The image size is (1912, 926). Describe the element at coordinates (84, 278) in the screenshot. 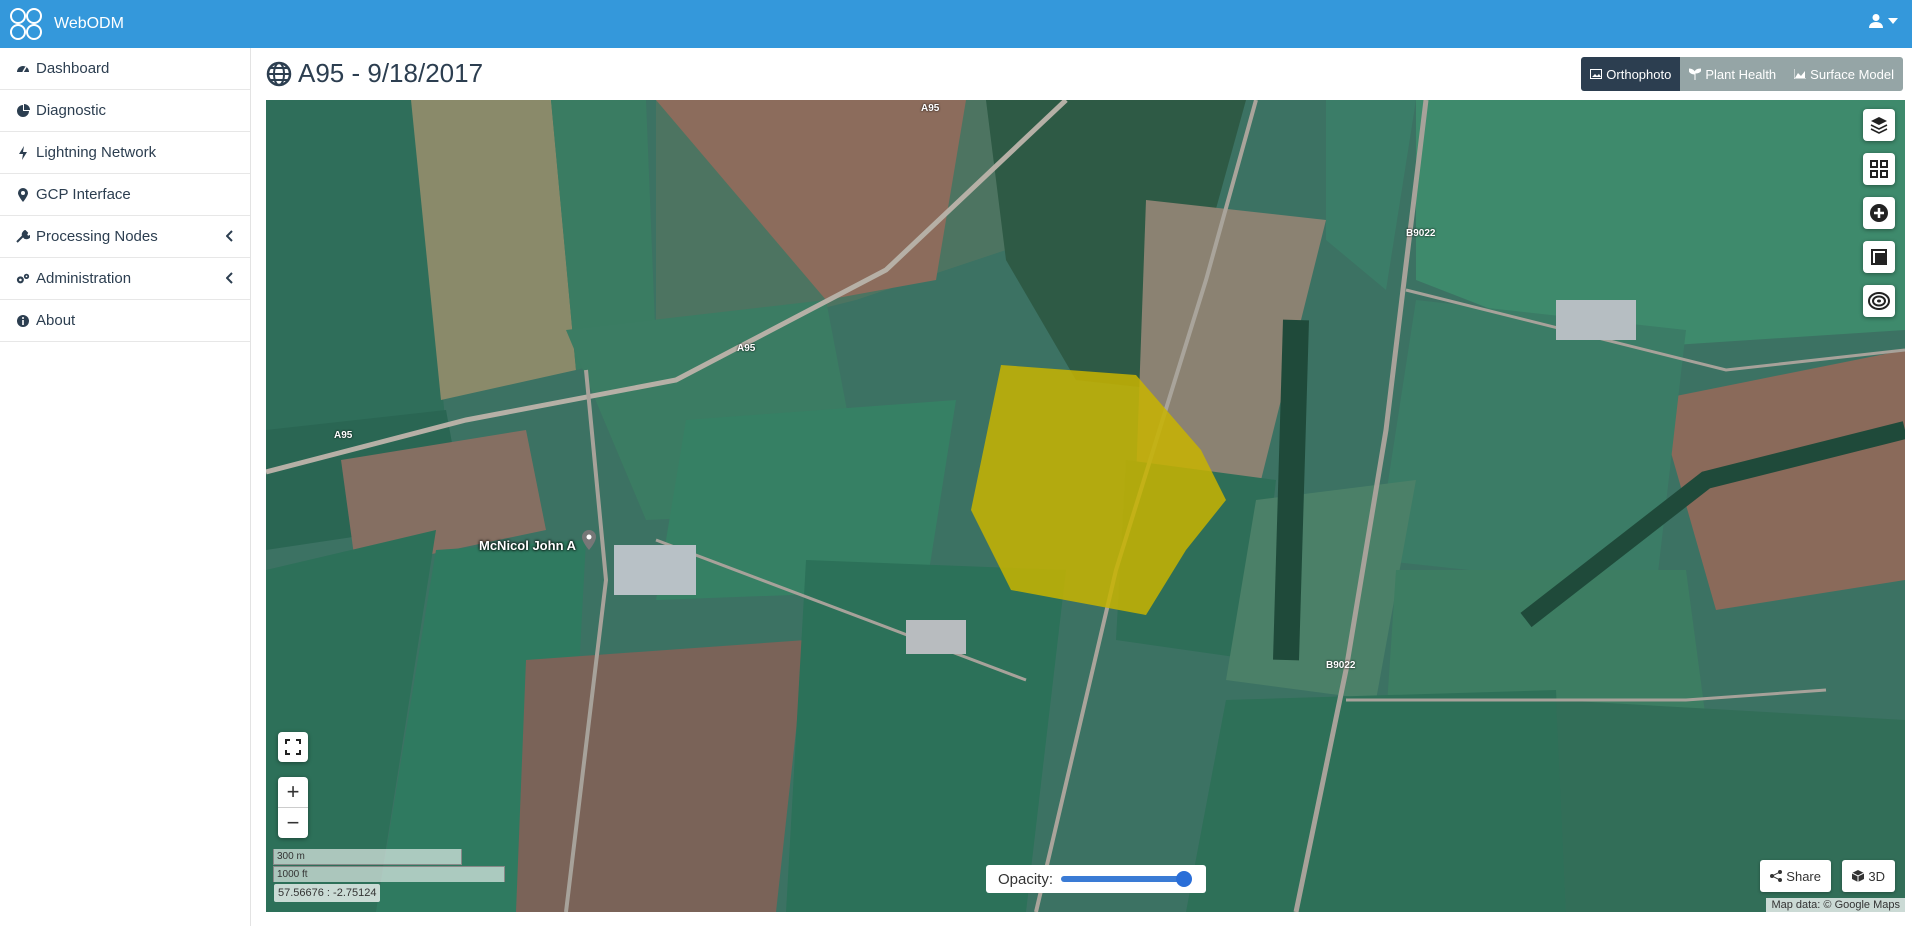

I see `sidebar-item-label: Administration` at that location.